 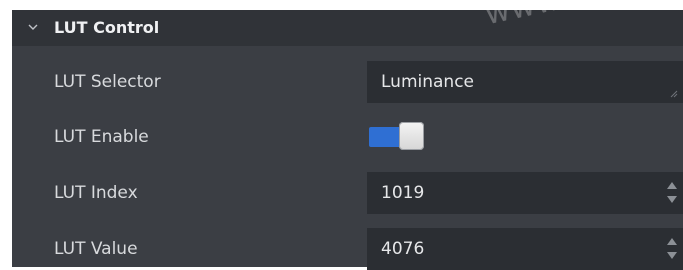 I want to click on lut-value-spinbox: 4076, so click(x=525, y=249).